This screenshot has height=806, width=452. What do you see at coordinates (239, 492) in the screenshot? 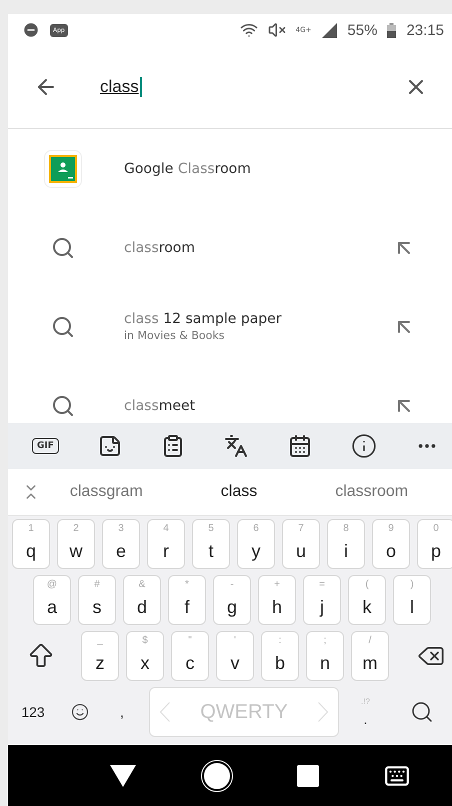
I see `word-suggestion: class` at bounding box center [239, 492].